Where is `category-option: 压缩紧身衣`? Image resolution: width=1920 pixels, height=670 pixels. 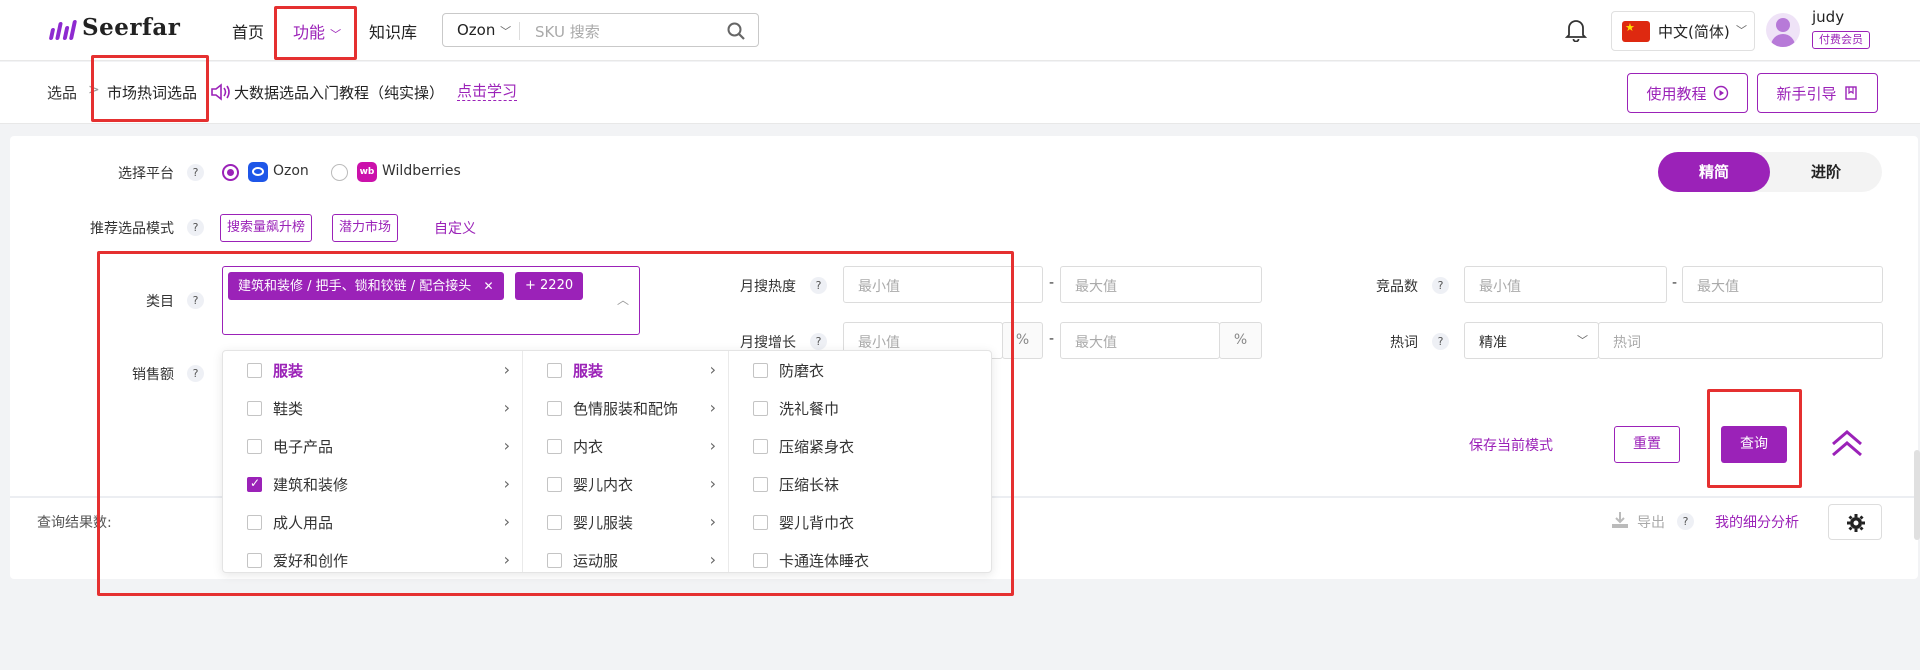 category-option: 压缩紧身衣 is located at coordinates (860, 446).